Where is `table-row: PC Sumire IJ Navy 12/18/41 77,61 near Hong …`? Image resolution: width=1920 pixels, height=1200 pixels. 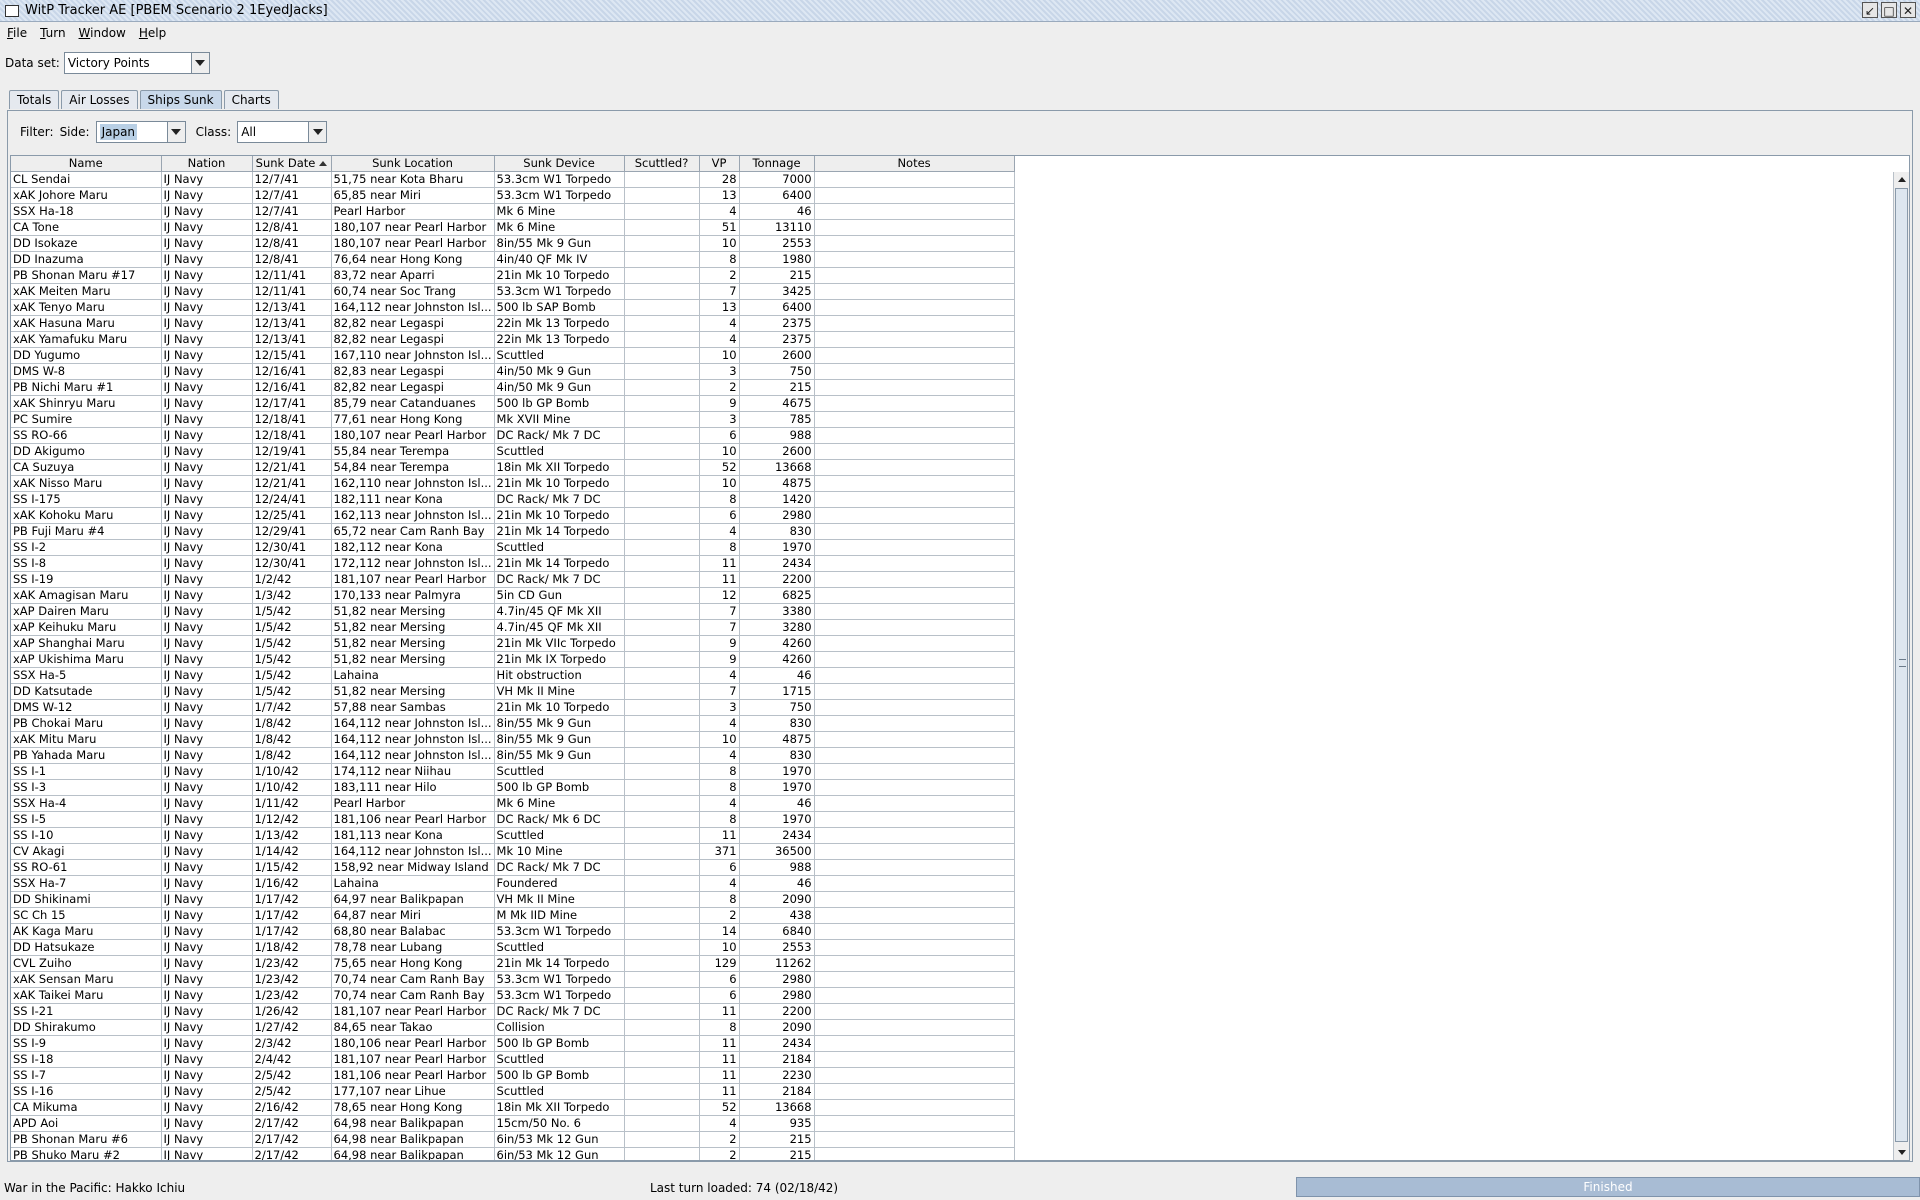
table-row: PC Sumire IJ Navy 12/18/41 77,61 near Hong … is located at coordinates (513, 419).